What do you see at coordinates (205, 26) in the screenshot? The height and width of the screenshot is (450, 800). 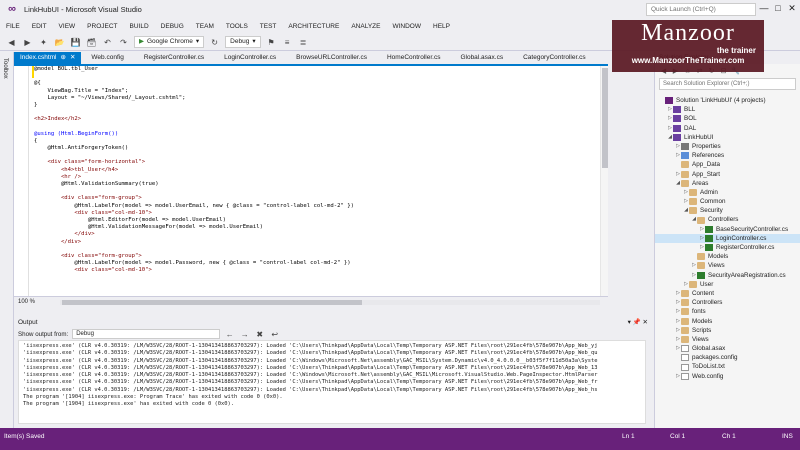 I see `menu-item-team: TEAM` at bounding box center [205, 26].